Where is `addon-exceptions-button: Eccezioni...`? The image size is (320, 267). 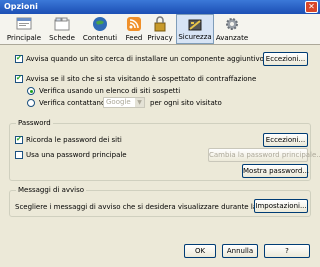
addon-exceptions-button: Eccezioni... is located at coordinates (285, 59).